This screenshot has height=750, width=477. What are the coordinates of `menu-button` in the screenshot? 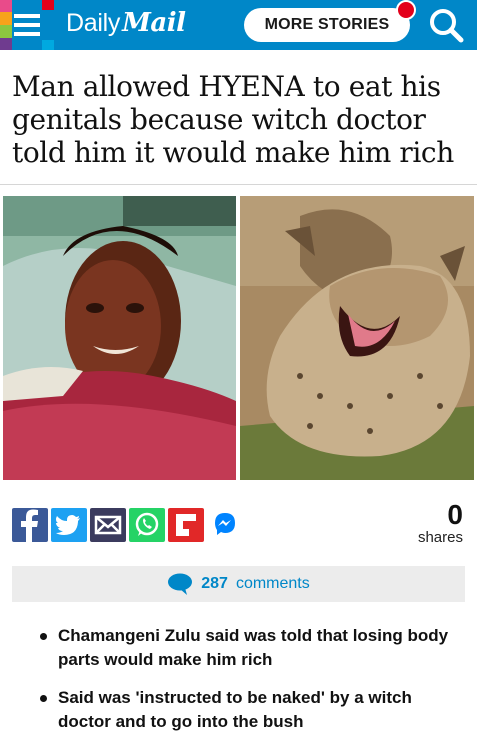 It's located at (27, 25).